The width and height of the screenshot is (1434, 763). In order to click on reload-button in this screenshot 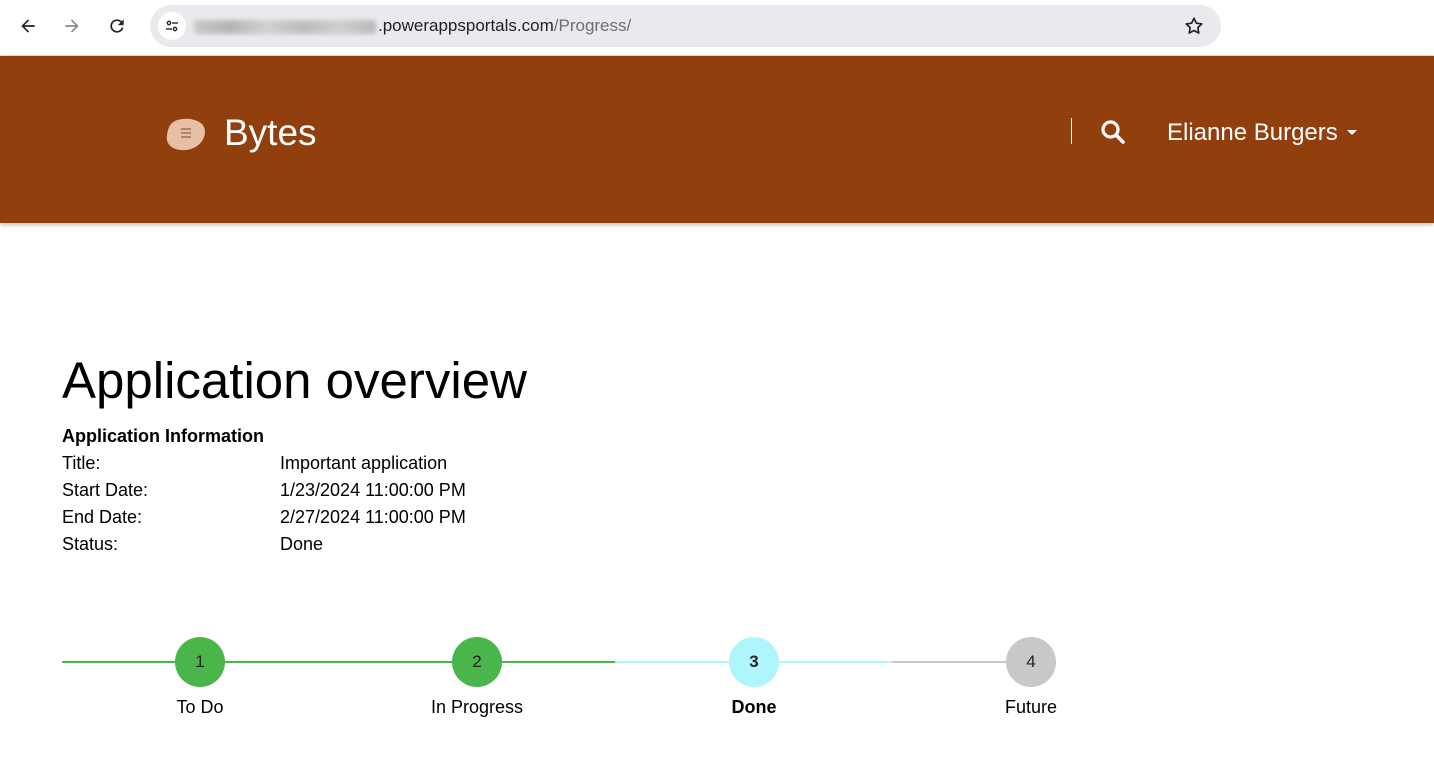, I will do `click(117, 26)`.